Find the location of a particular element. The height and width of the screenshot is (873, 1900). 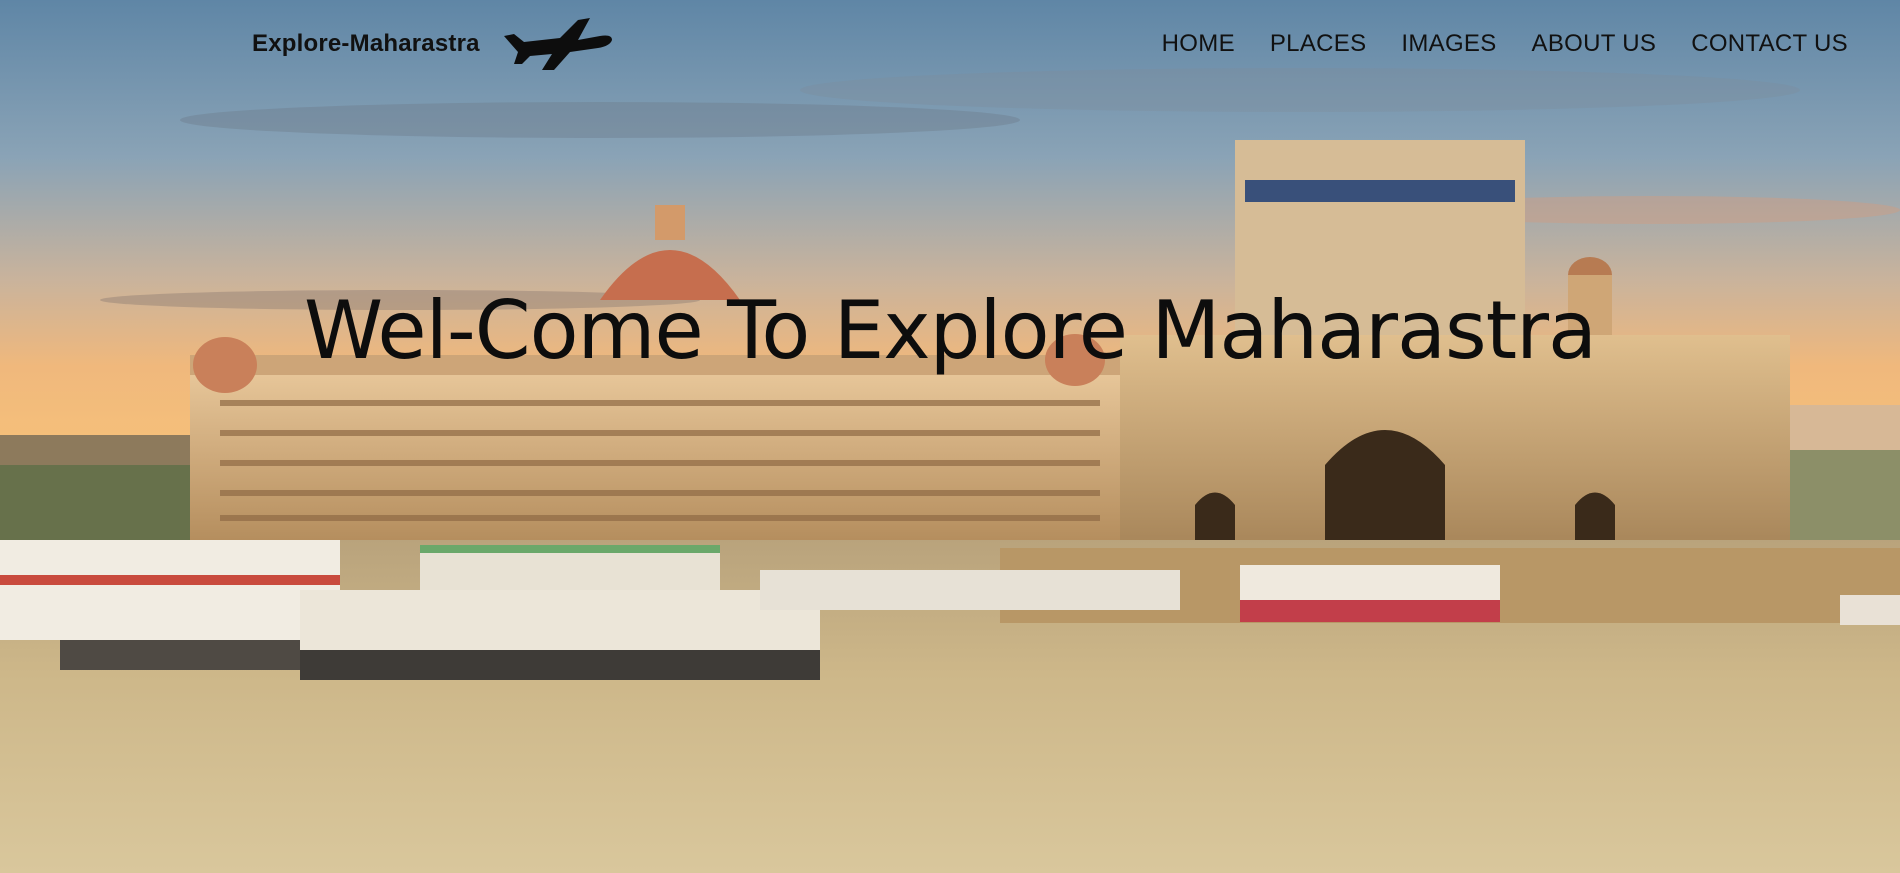

nav-link-contact-us: CONTACT US is located at coordinates (1769, 44).